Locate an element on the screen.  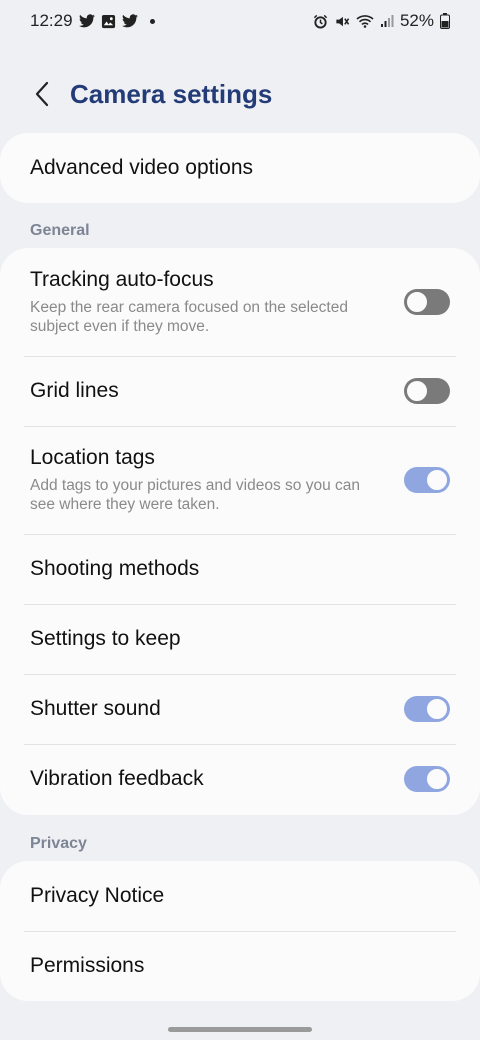
chevron-left-icon is located at coordinates (42, 94).